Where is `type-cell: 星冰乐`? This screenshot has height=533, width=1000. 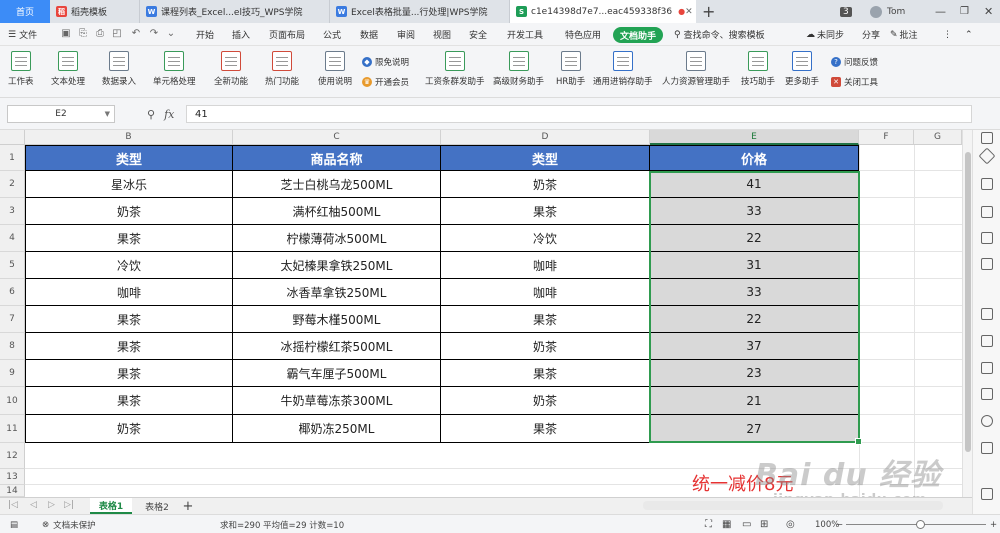
type-cell: 星冰乐 is located at coordinates (129, 184).